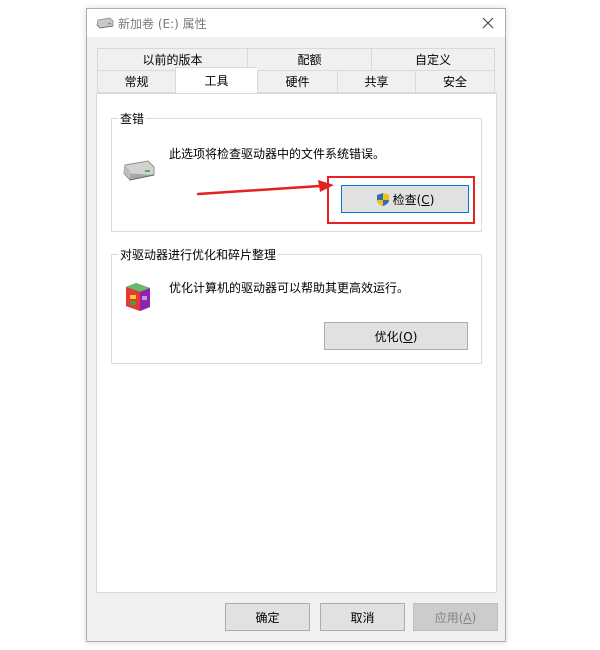 The image size is (600, 650). I want to click on tabs-row-top: 以前的版本 配额 自定义, so click(296, 59).